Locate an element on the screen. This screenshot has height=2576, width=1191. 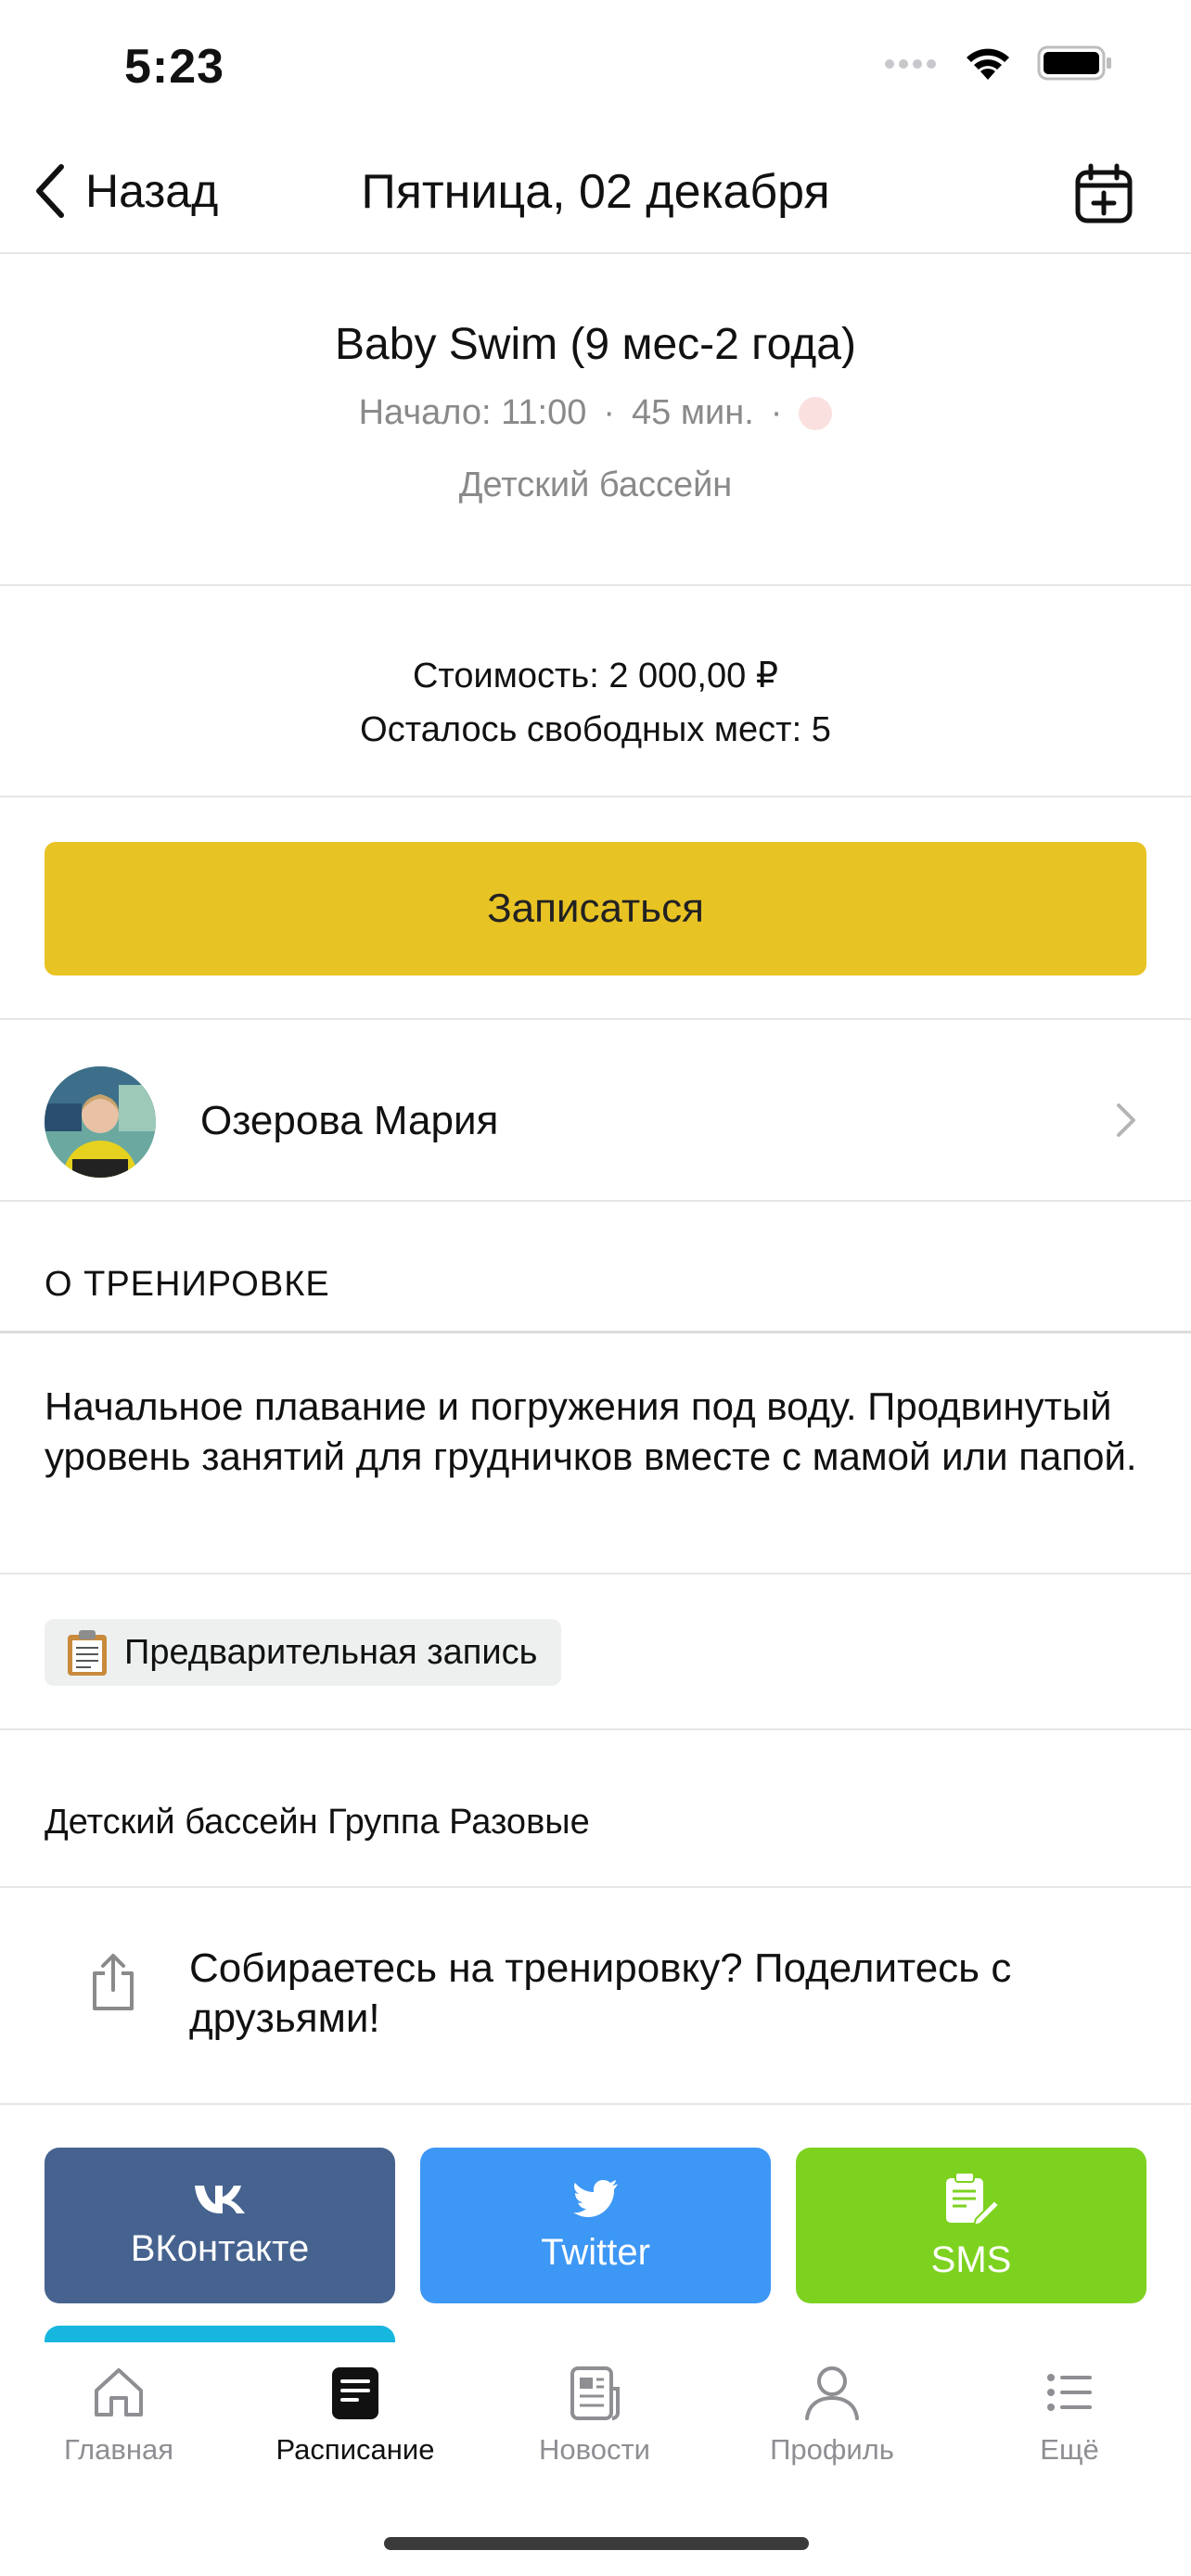
tab-profile: Профиль is located at coordinates (832, 2416).